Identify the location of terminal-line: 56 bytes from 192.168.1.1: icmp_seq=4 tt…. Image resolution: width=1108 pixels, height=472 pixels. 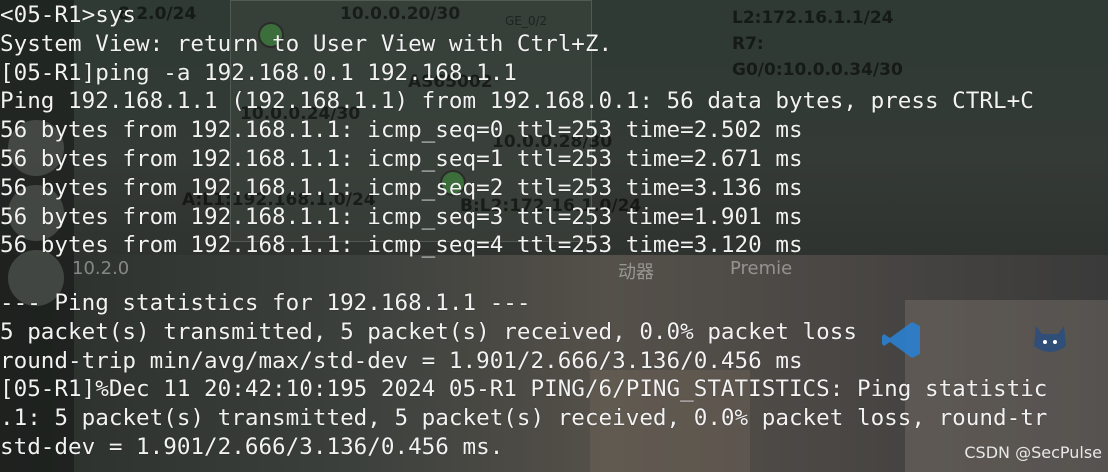
(401, 245).